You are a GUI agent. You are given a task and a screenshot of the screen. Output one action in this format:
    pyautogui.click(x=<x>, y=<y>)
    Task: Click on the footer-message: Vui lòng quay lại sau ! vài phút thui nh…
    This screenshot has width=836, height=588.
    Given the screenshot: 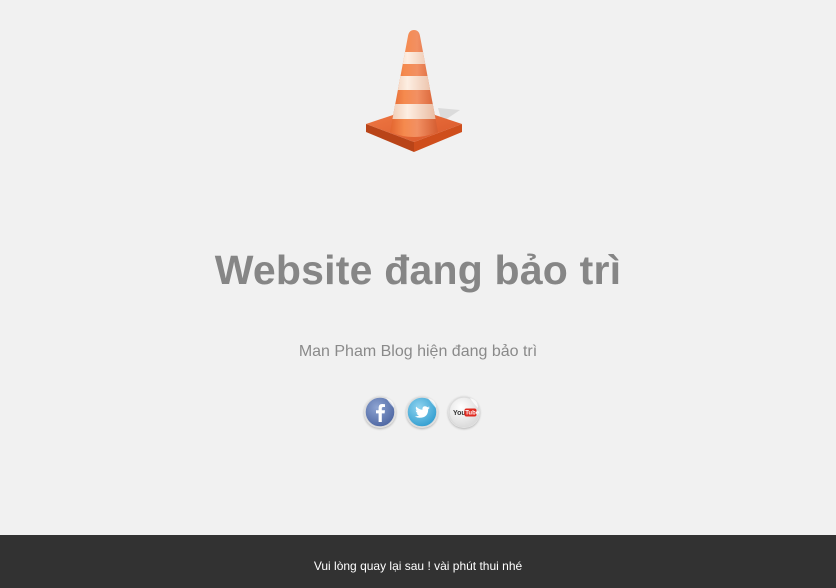 What is the action you would take?
    pyautogui.click(x=418, y=566)
    